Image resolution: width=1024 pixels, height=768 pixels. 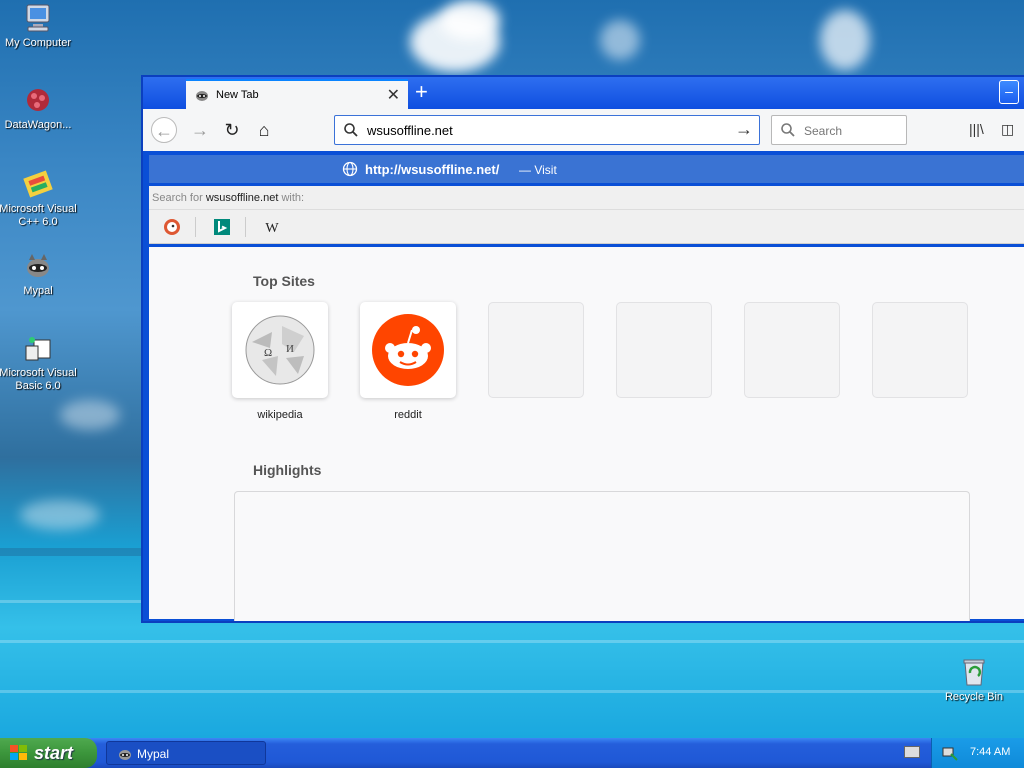 I want to click on network-icon, so click(x=950, y=753).